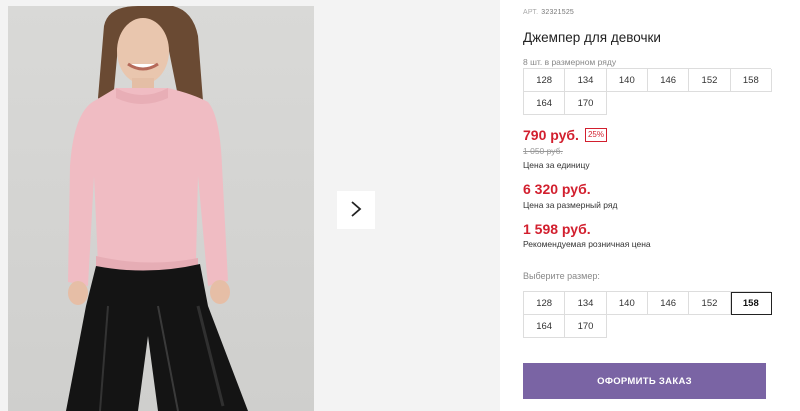 This screenshot has width=800, height=411. Describe the element at coordinates (551, 135) in the screenshot. I see `unit-price: 790 руб.` at that location.